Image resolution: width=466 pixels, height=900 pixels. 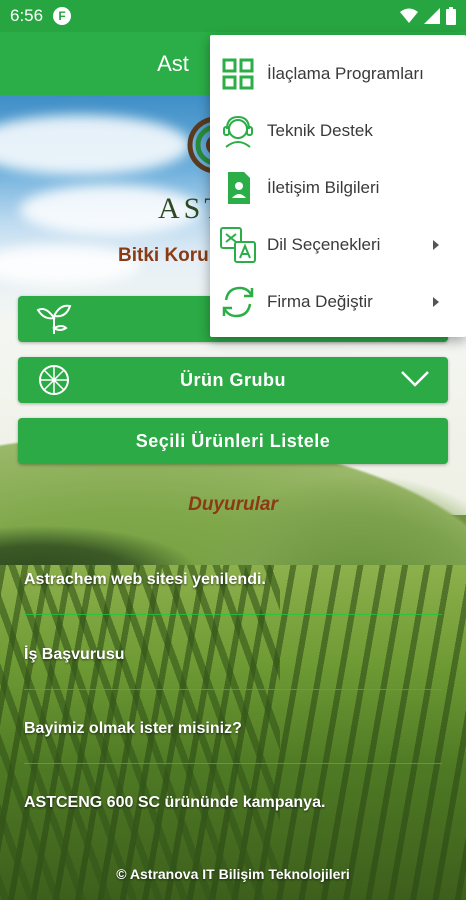 What do you see at coordinates (54, 319) in the screenshot?
I see `plant-icon` at bounding box center [54, 319].